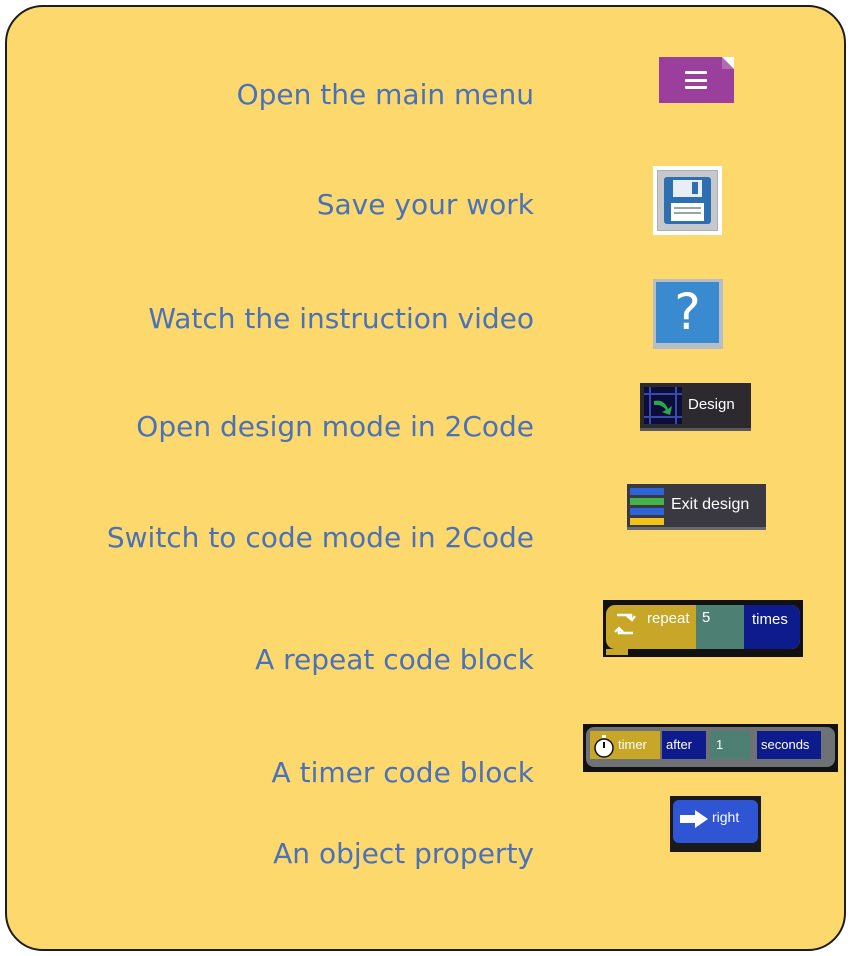 The height and width of the screenshot is (956, 851). I want to click on exit-design-label: Exit design, so click(710, 504).